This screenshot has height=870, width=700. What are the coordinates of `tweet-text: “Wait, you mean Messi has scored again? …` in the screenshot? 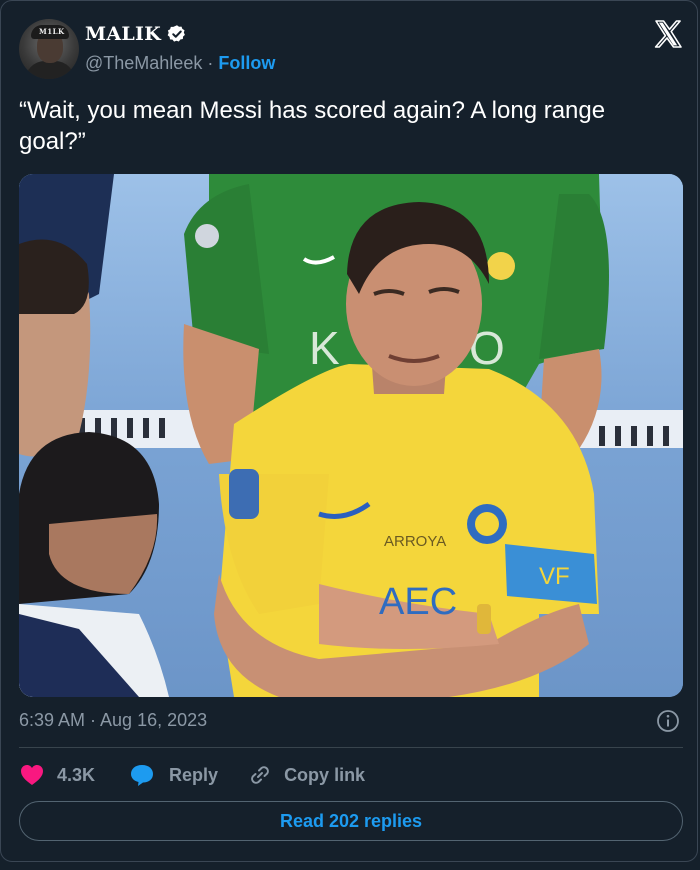 It's located at (312, 126).